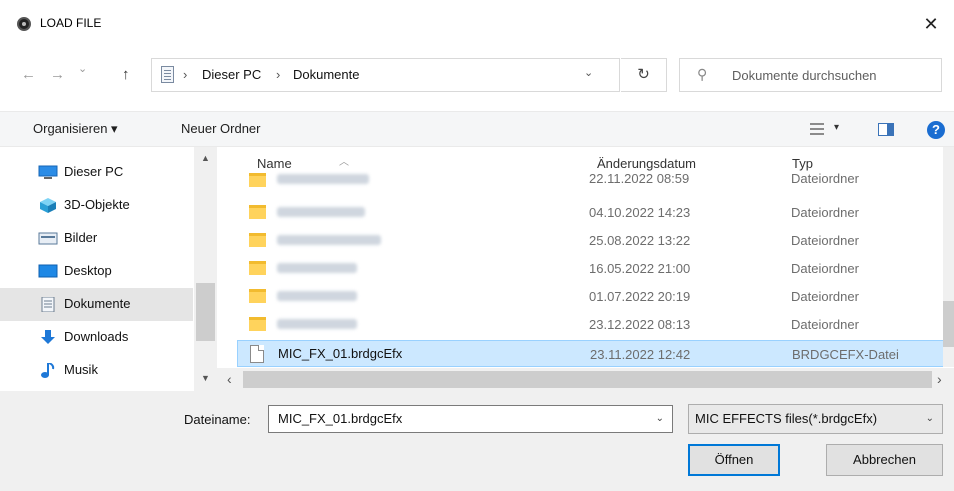  I want to click on breadcrumb-dieser-pc: Dieser PC, so click(231, 74).